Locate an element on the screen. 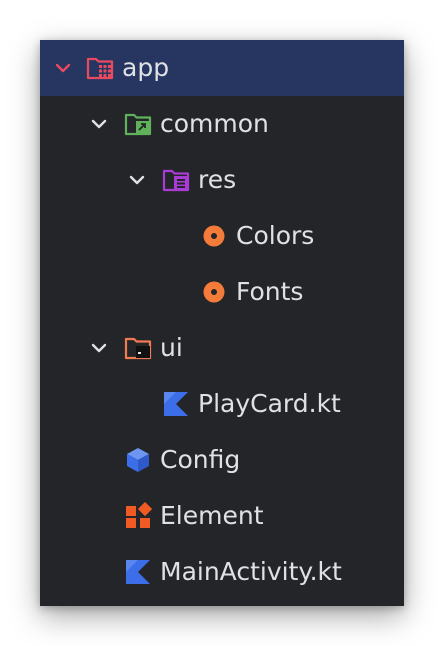 The width and height of the screenshot is (444, 646). tree-item-label: app is located at coordinates (146, 67).